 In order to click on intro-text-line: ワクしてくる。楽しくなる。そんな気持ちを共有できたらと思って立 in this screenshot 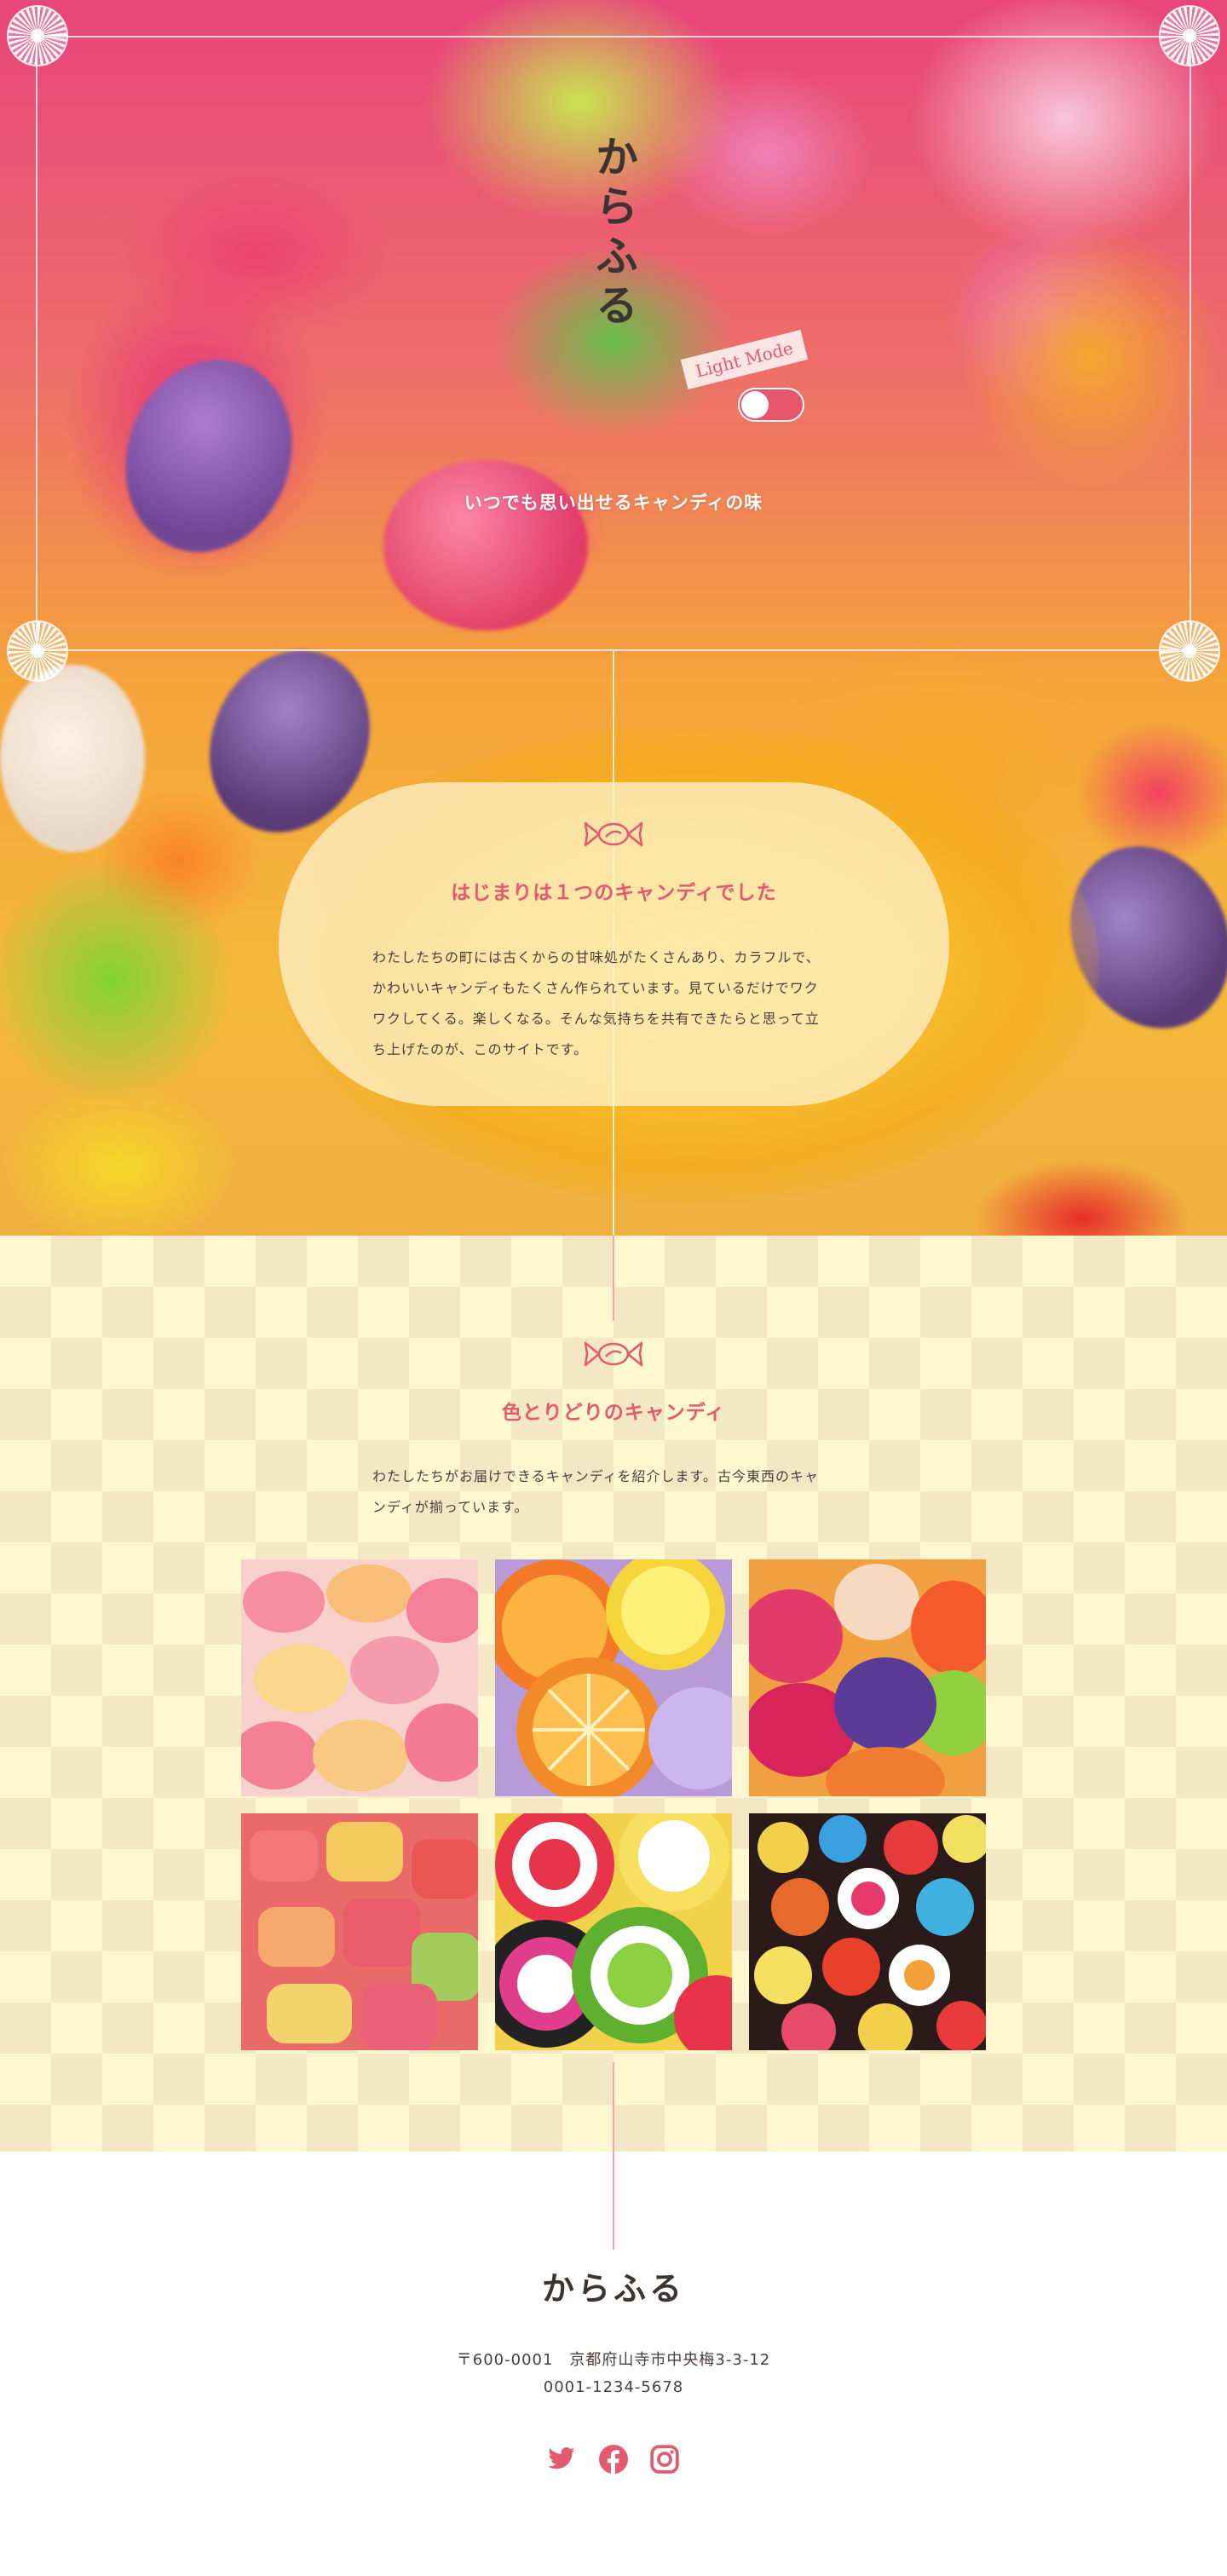, I will do `click(596, 1019)`.